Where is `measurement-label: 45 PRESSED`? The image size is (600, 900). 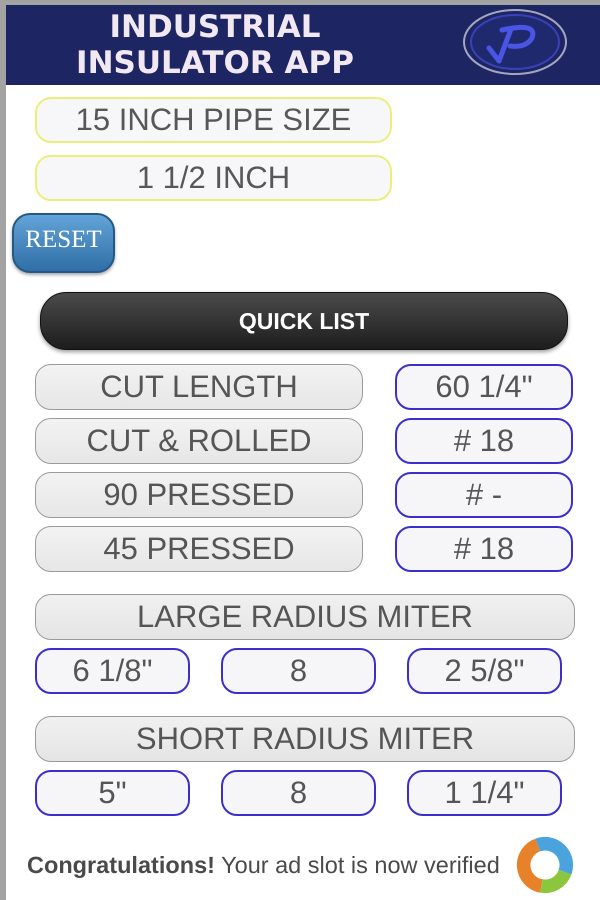 measurement-label: 45 PRESSED is located at coordinates (199, 549).